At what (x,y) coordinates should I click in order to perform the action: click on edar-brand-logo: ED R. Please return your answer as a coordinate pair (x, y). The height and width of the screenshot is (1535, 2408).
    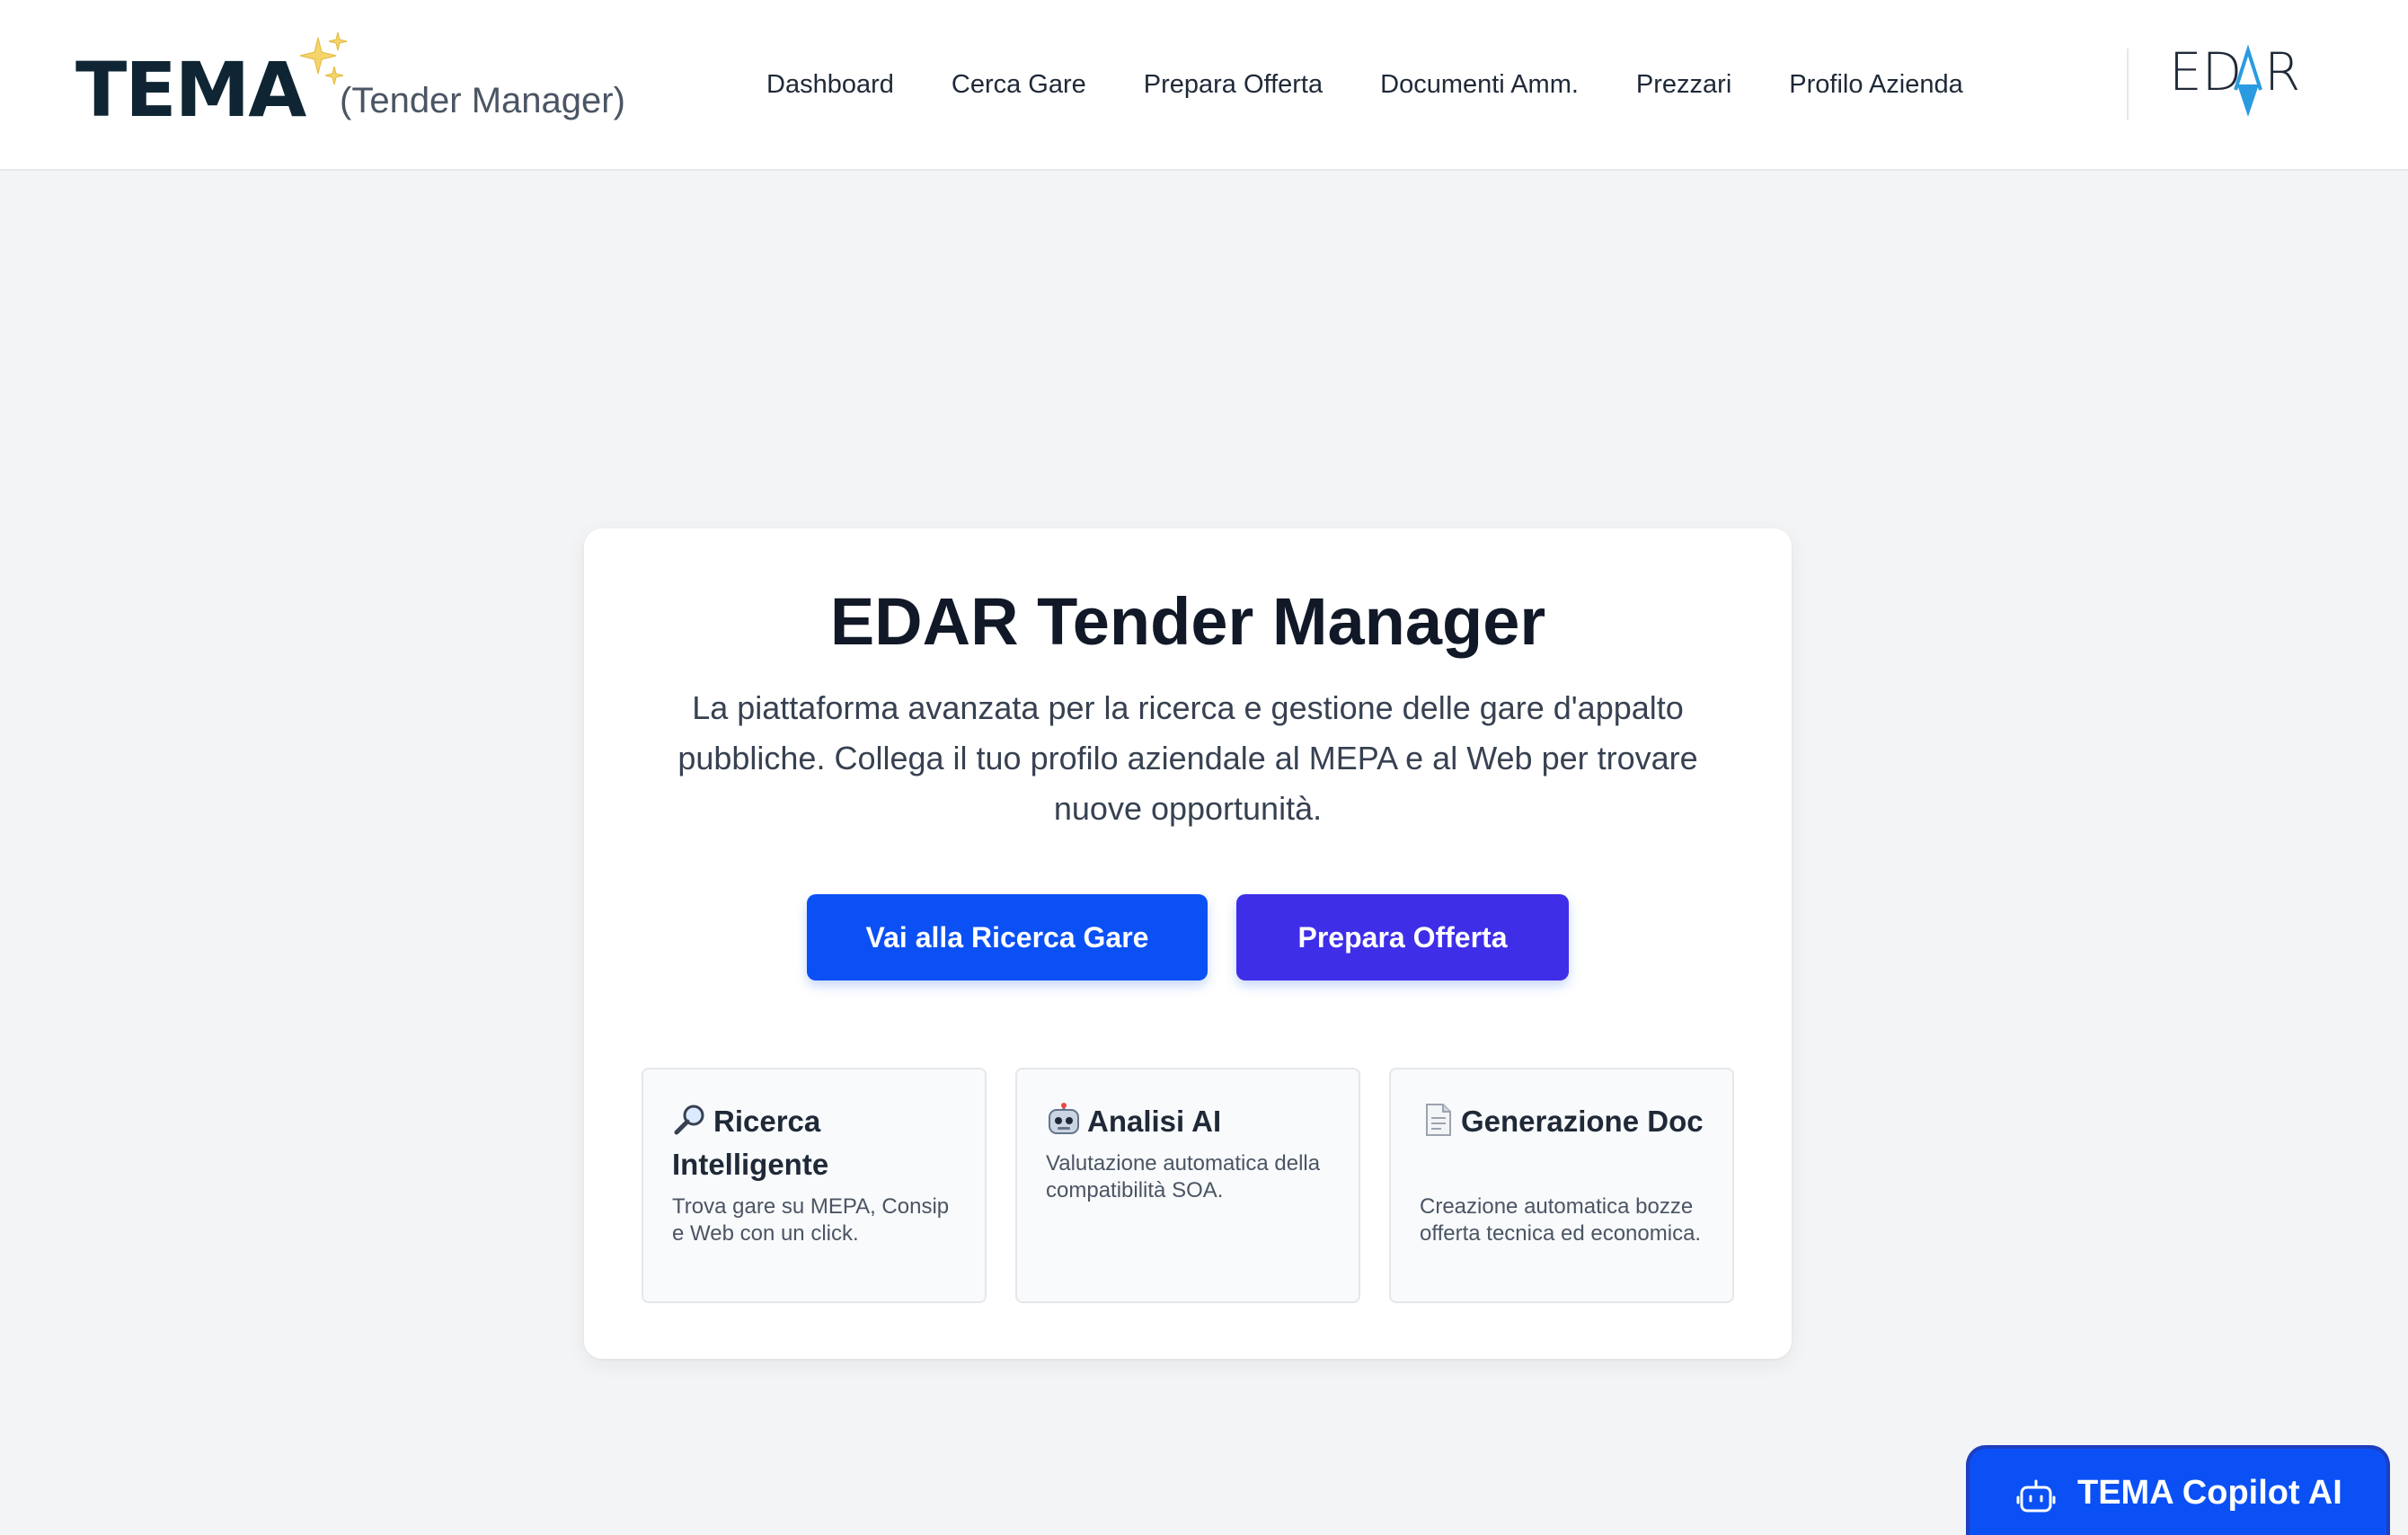
    Looking at the image, I should click on (2241, 79).